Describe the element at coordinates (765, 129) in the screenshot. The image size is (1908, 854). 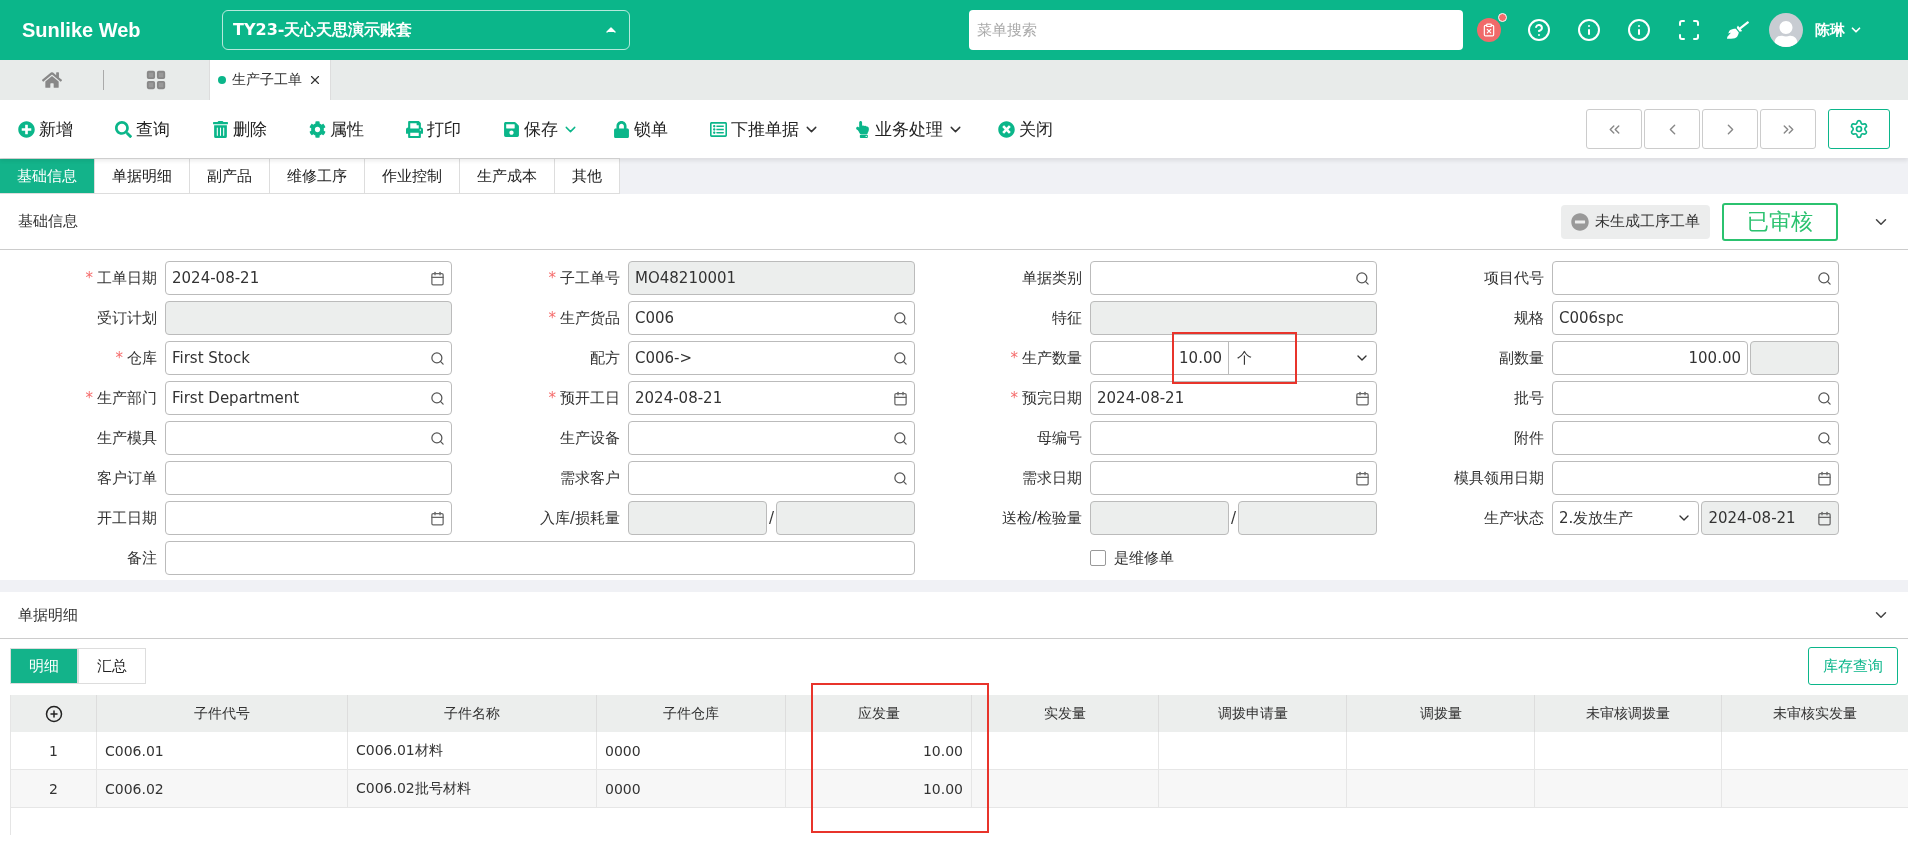
I see `toolbar-button: 下推单据` at that location.